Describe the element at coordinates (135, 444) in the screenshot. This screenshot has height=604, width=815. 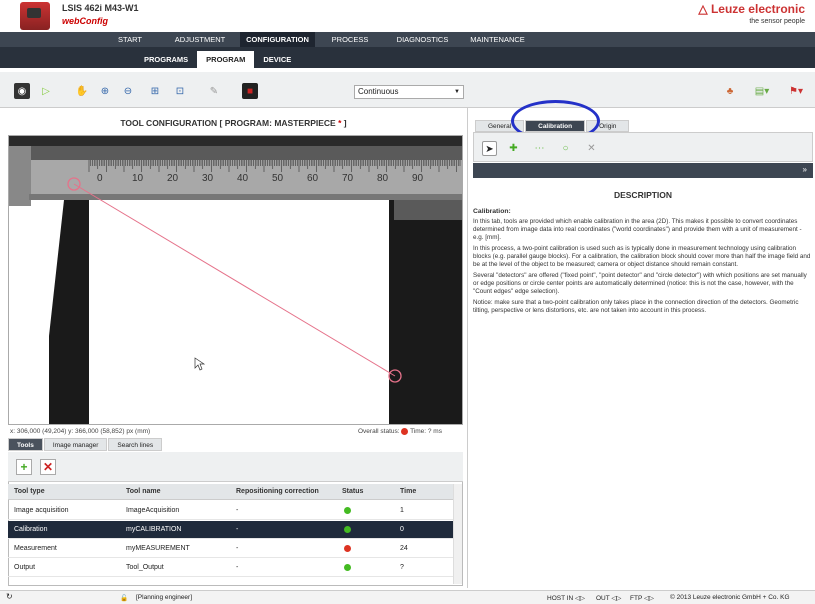
I see `tab-search-lines: Search lines` at that location.